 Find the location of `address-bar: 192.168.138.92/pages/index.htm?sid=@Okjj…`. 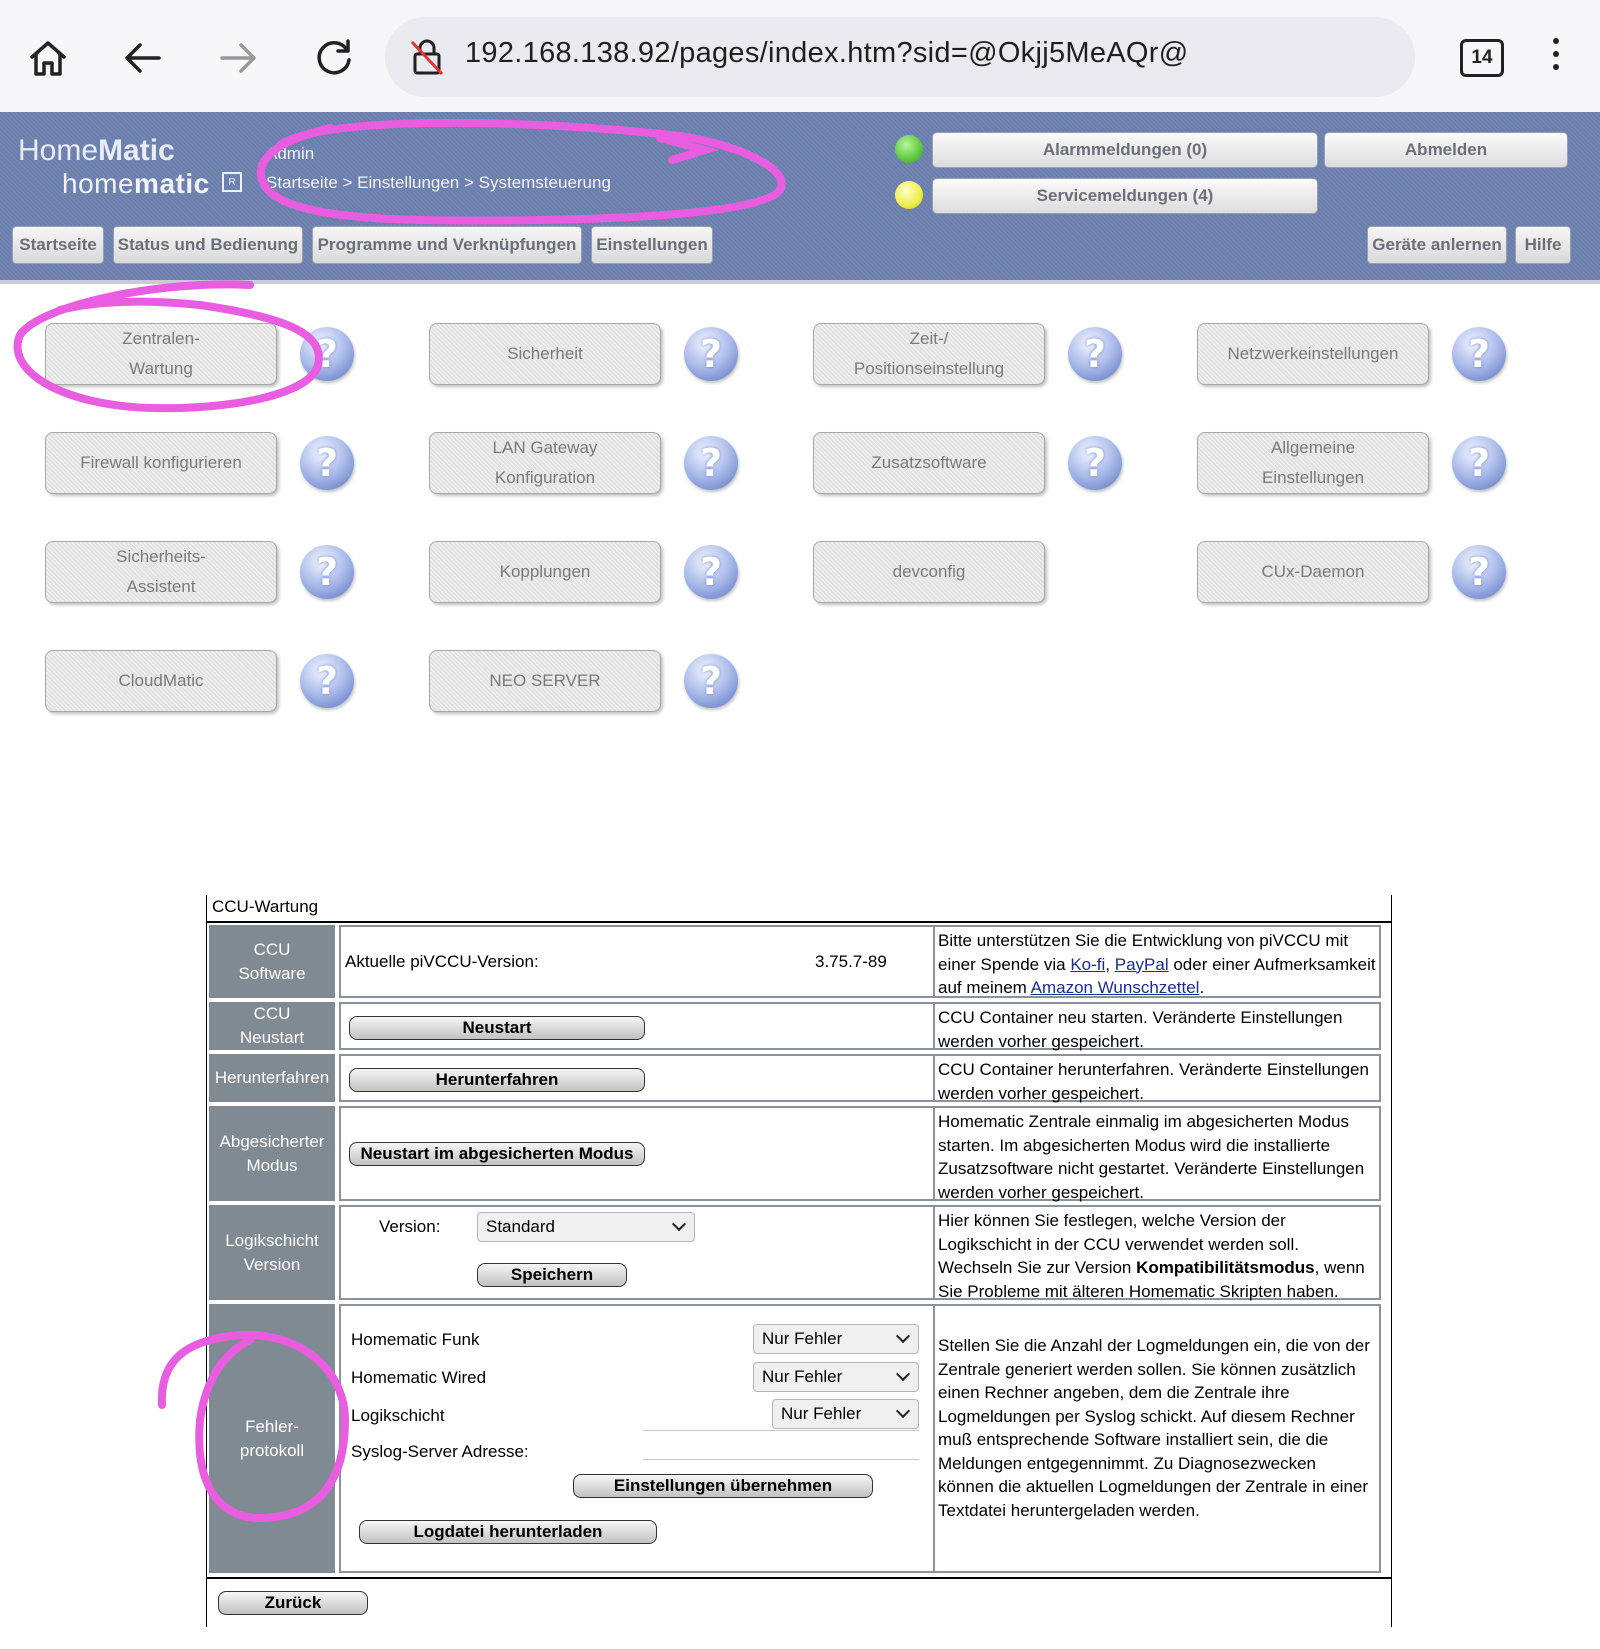

address-bar: 192.168.138.92/pages/index.htm?sid=@Okjj… is located at coordinates (900, 57).